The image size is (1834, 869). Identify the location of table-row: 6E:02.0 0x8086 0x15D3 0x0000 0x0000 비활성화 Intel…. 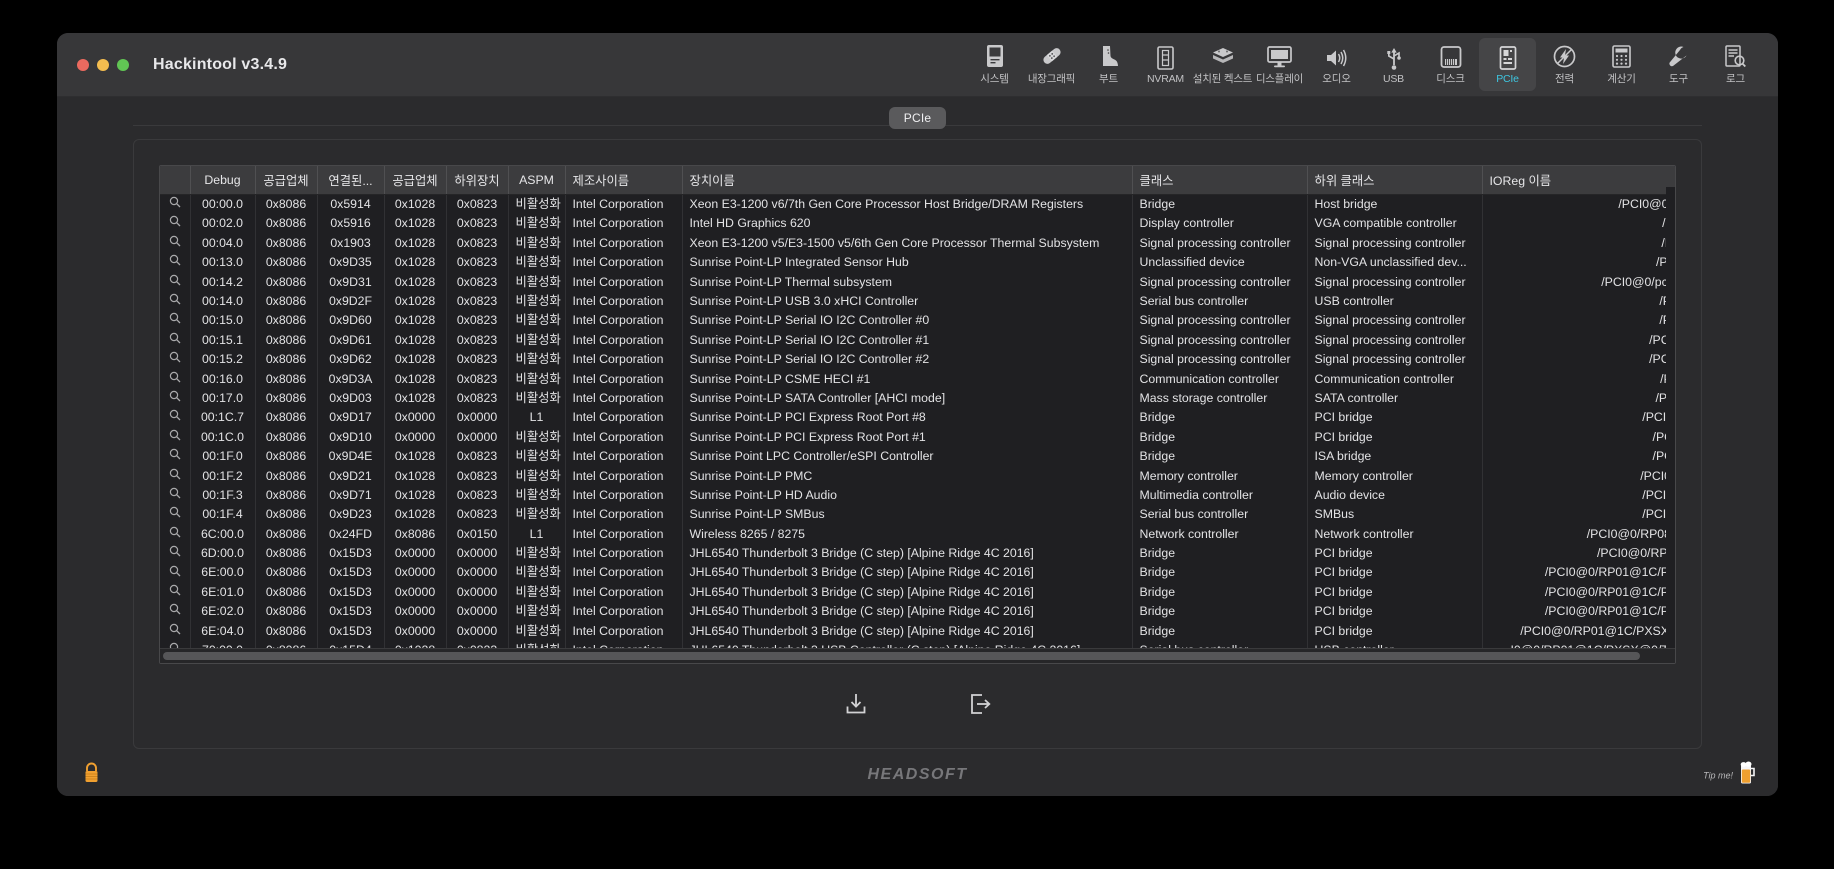
(917, 612).